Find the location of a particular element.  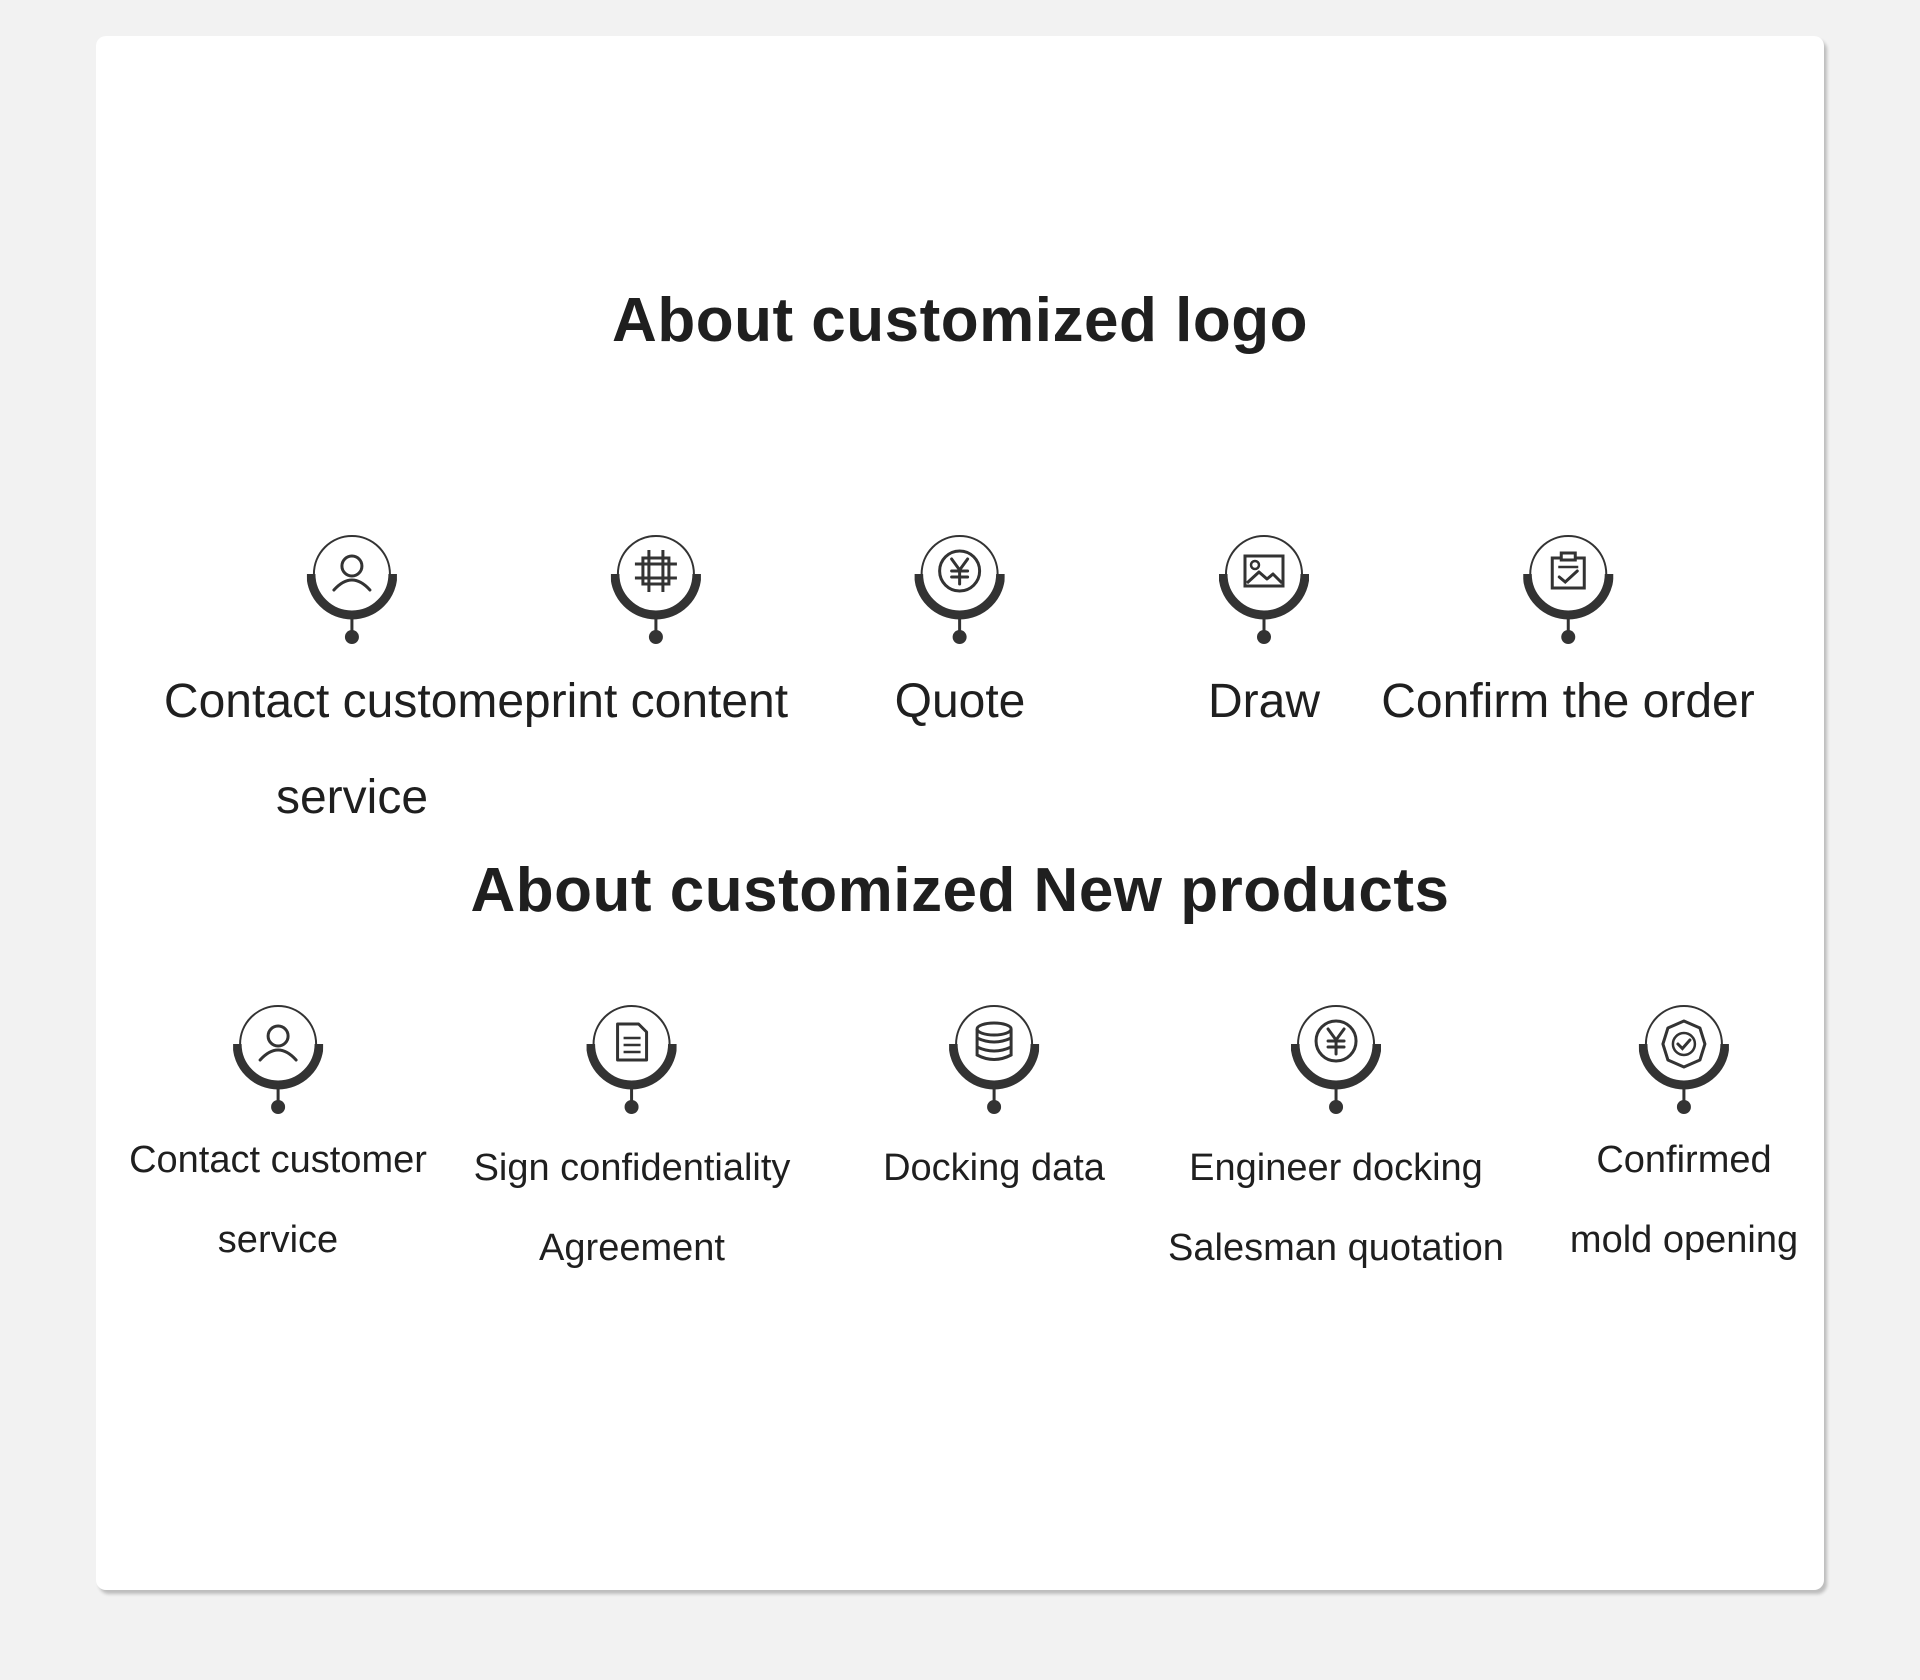

products-step-docking-data: Docking data is located at coordinates (994, 1106).